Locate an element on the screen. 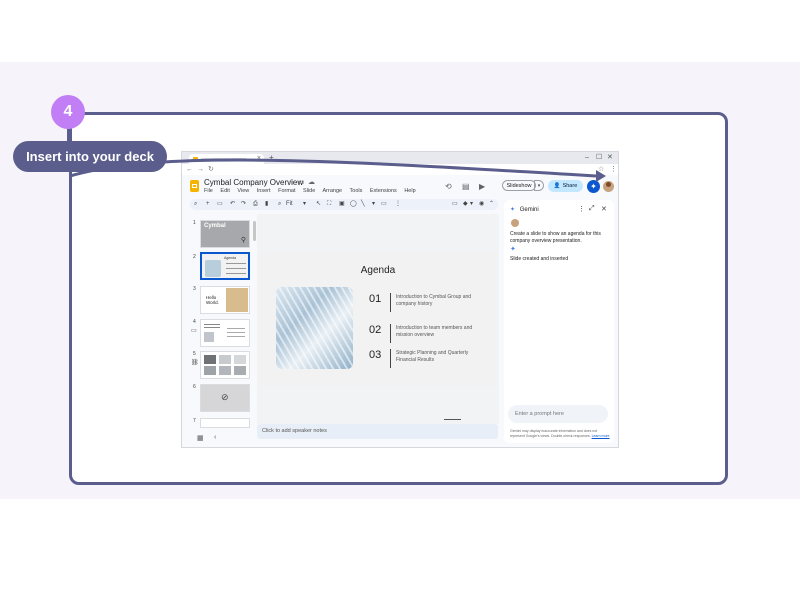 The height and width of the screenshot is (600, 800). shape-icon: ◯ is located at coordinates (353, 204).